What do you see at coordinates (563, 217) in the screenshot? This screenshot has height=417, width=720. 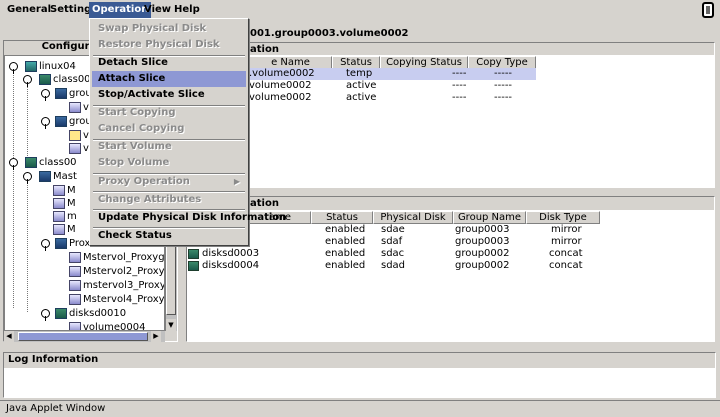 I see `column-header-disk-type: Disk Type` at bounding box center [563, 217].